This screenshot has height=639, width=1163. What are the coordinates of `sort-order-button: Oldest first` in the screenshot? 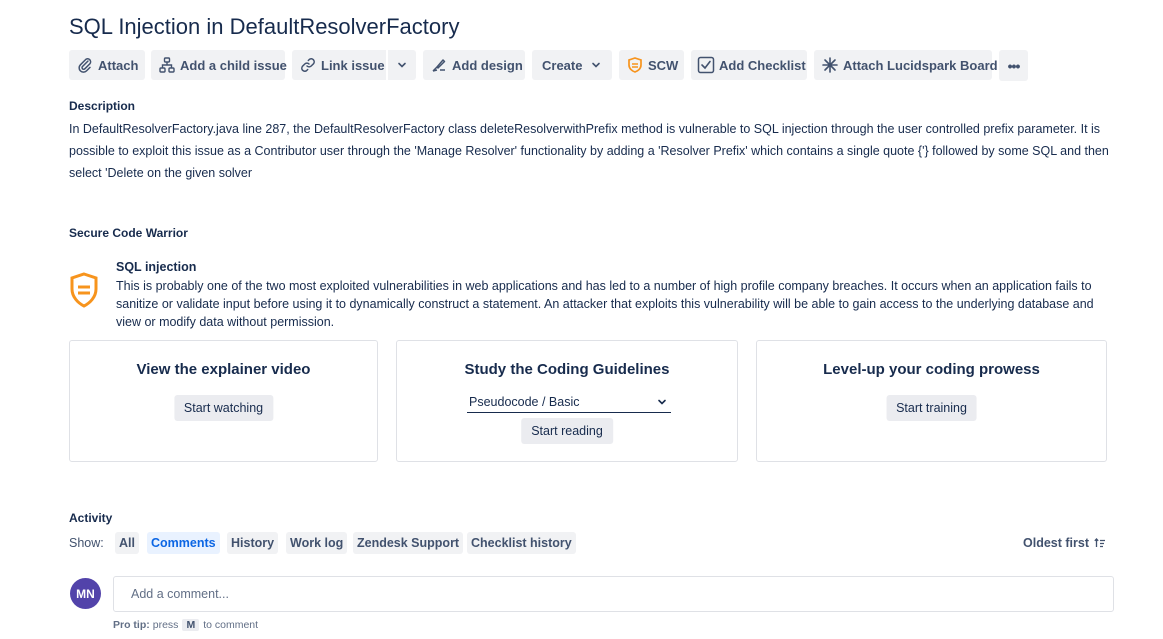 It's located at (1064, 543).